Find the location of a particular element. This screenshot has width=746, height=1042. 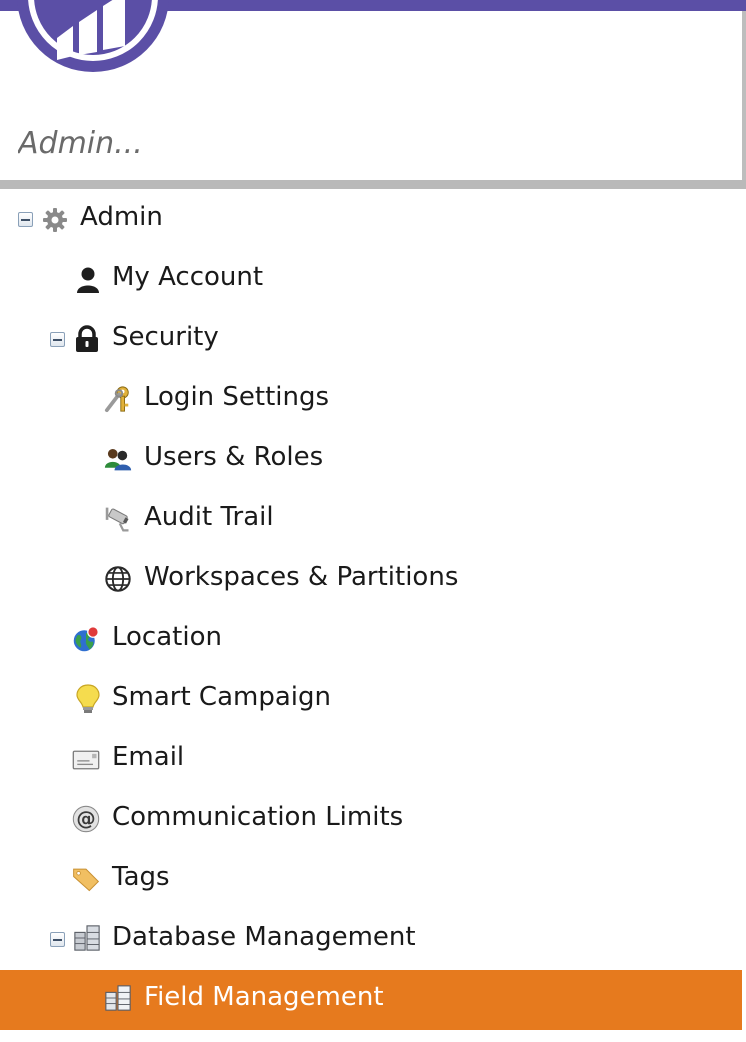

tree-item-workspaces-partitions: Workspaces & Partitions is located at coordinates (371, 580).